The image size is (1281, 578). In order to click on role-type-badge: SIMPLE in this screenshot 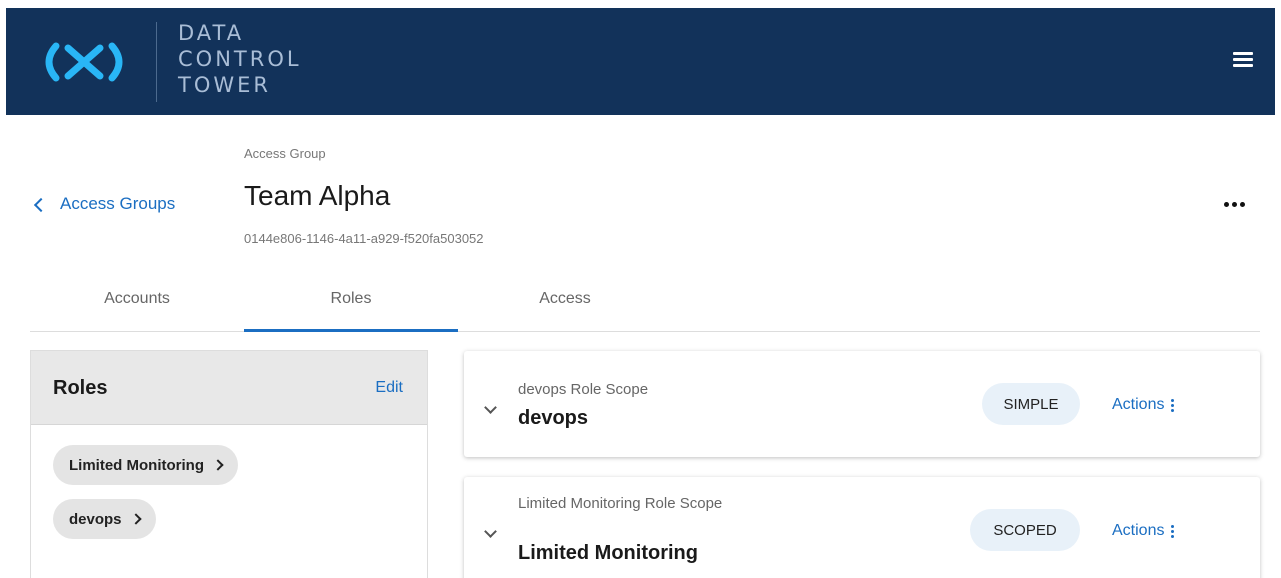, I will do `click(1031, 404)`.